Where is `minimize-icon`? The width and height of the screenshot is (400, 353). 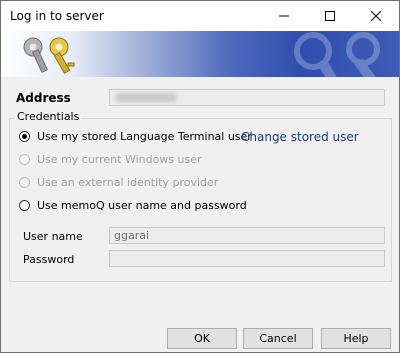 minimize-icon is located at coordinates (284, 16).